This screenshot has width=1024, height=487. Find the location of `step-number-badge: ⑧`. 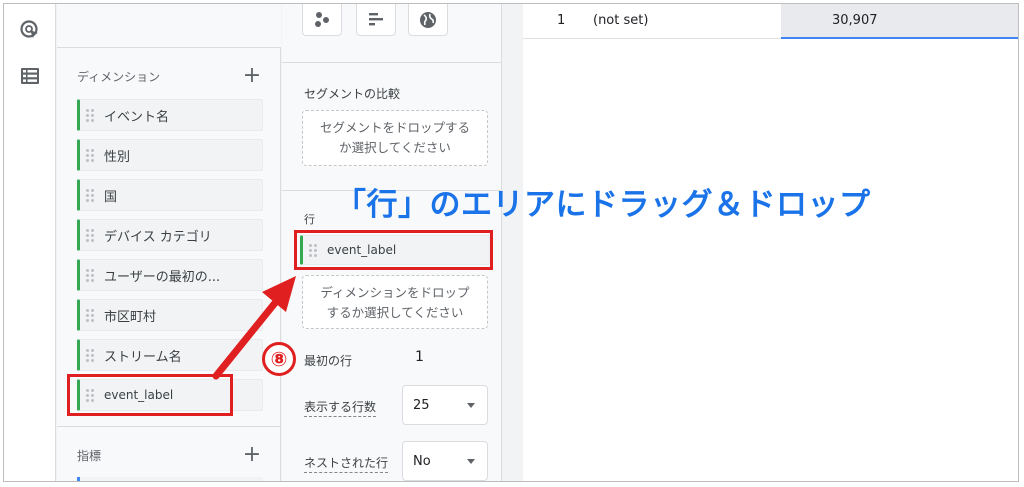

step-number-badge: ⑧ is located at coordinates (279, 359).